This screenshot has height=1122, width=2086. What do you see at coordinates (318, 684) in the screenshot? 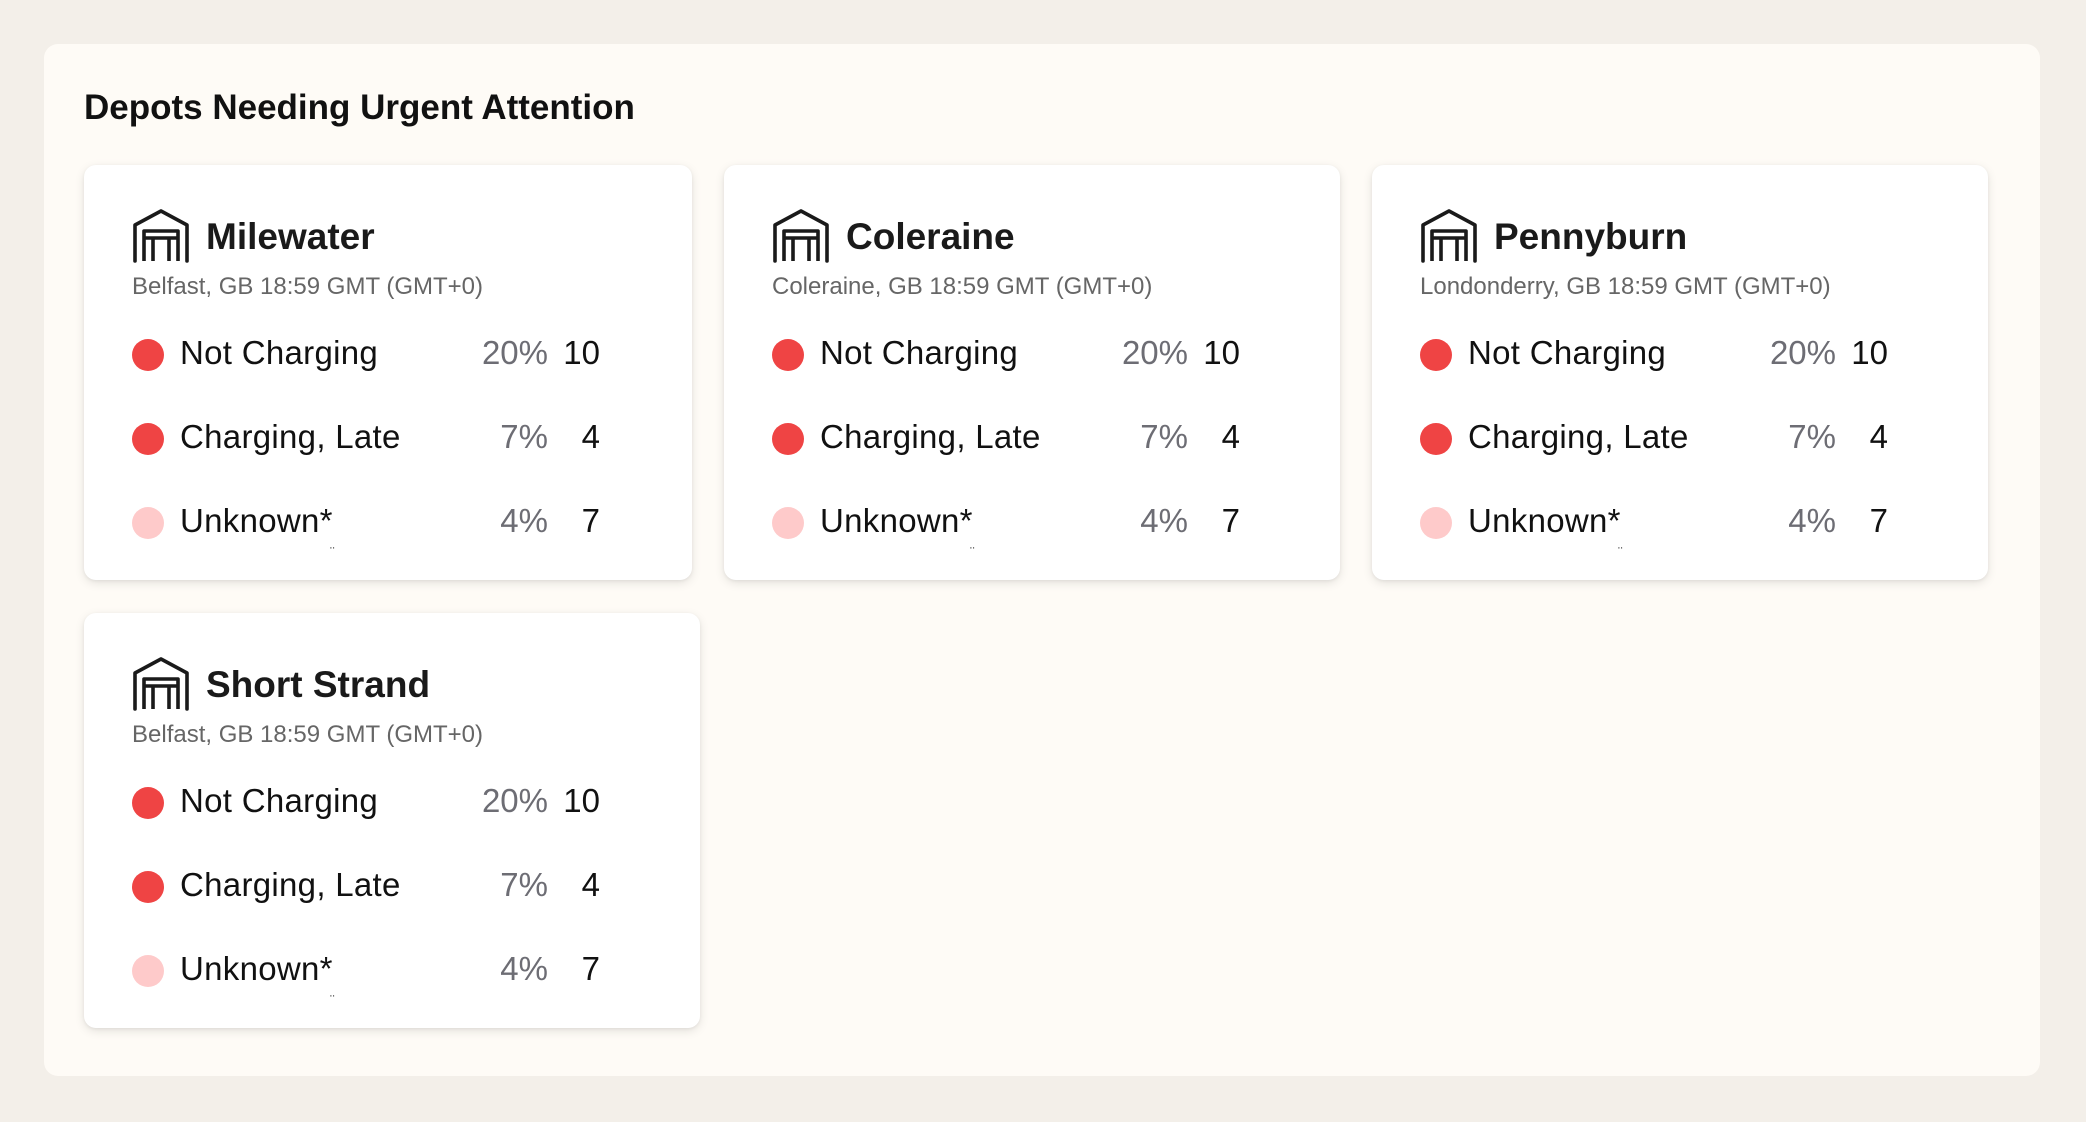
I see `depot-name: Short Strand` at bounding box center [318, 684].